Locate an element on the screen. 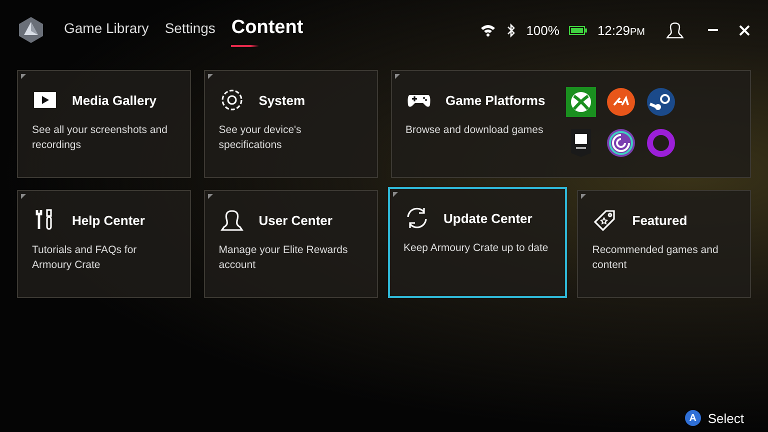  card-description: See all your screenshots and recordings is located at coordinates (100, 138).